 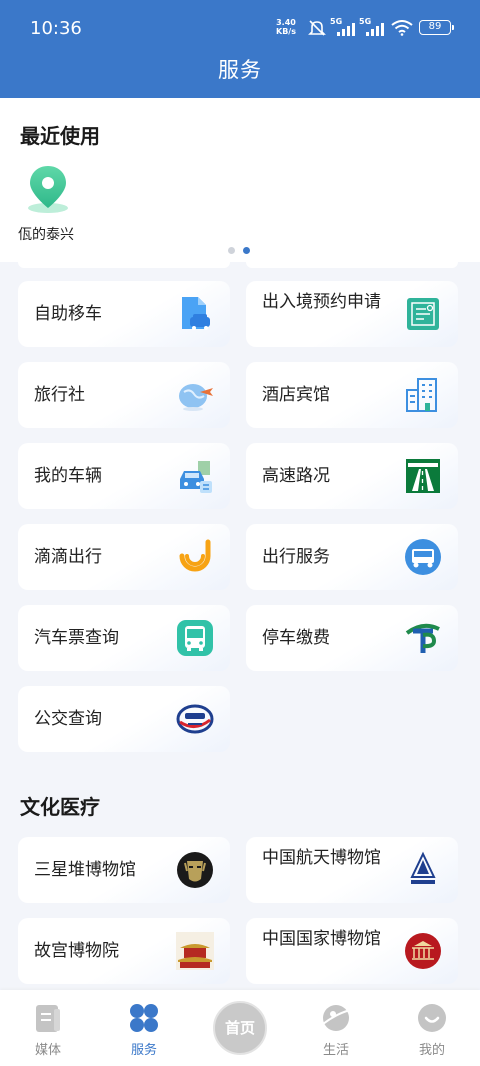 I want to click on section-title-recent: 最近使用, so click(x=60, y=136).